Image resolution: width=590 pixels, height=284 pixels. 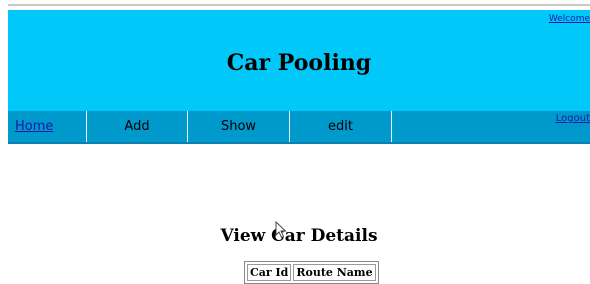 What do you see at coordinates (341, 126) in the screenshot?
I see `nav-item-edit: edit` at bounding box center [341, 126].